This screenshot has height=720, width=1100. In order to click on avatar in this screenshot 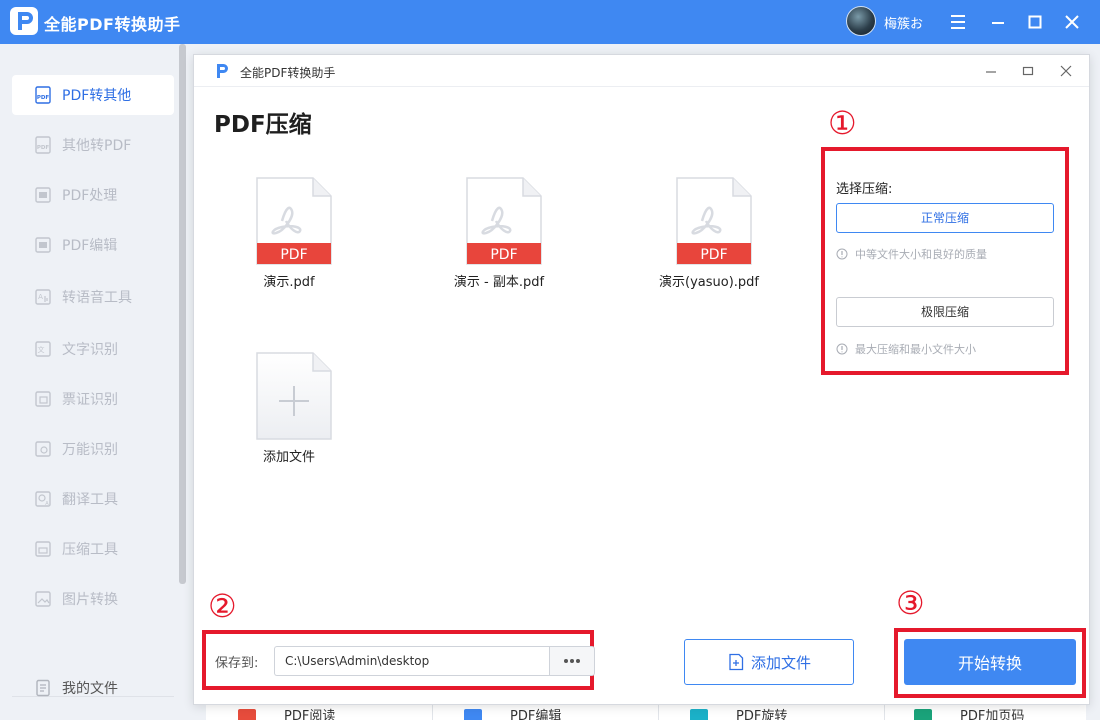, I will do `click(861, 21)`.